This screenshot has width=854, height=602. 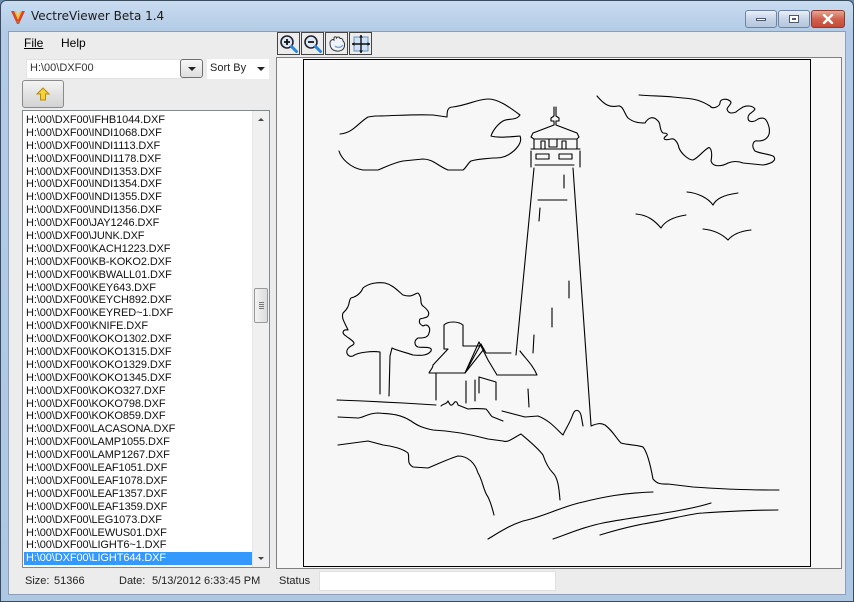 What do you see at coordinates (138, 429) in the screenshot?
I see `file-list-item: H:\00\DXF00\LACASONA.DXF` at bounding box center [138, 429].